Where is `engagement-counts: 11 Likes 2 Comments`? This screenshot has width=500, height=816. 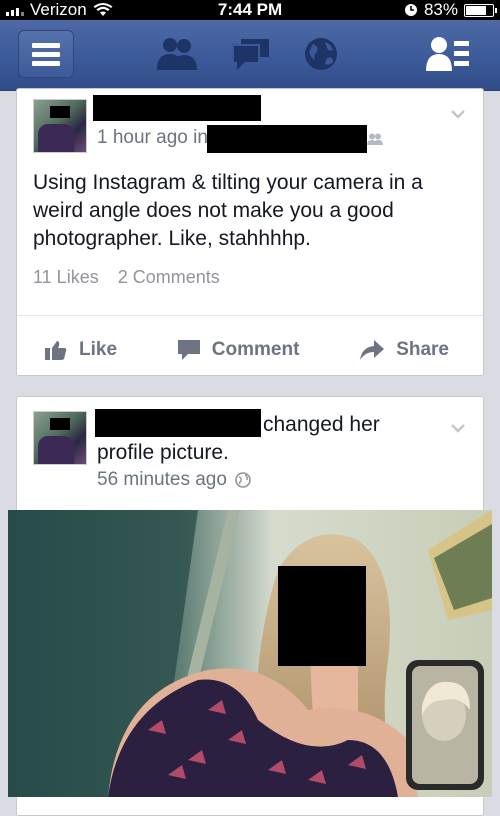
engagement-counts: 11 Likes 2 Comments is located at coordinates (133, 277).